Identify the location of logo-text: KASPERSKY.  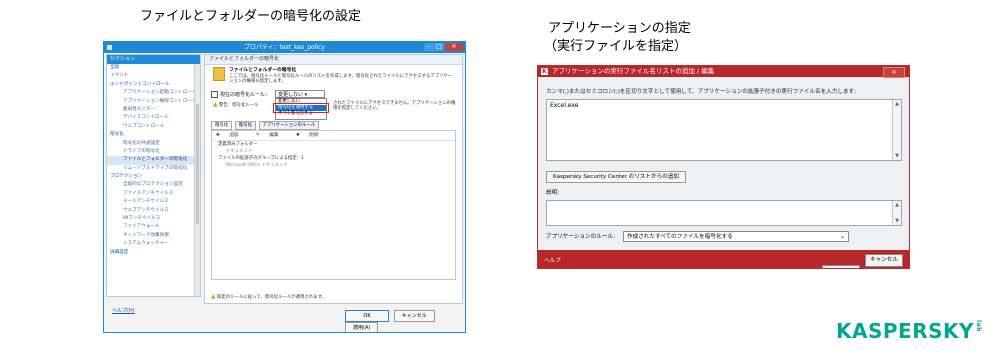
(905, 331).